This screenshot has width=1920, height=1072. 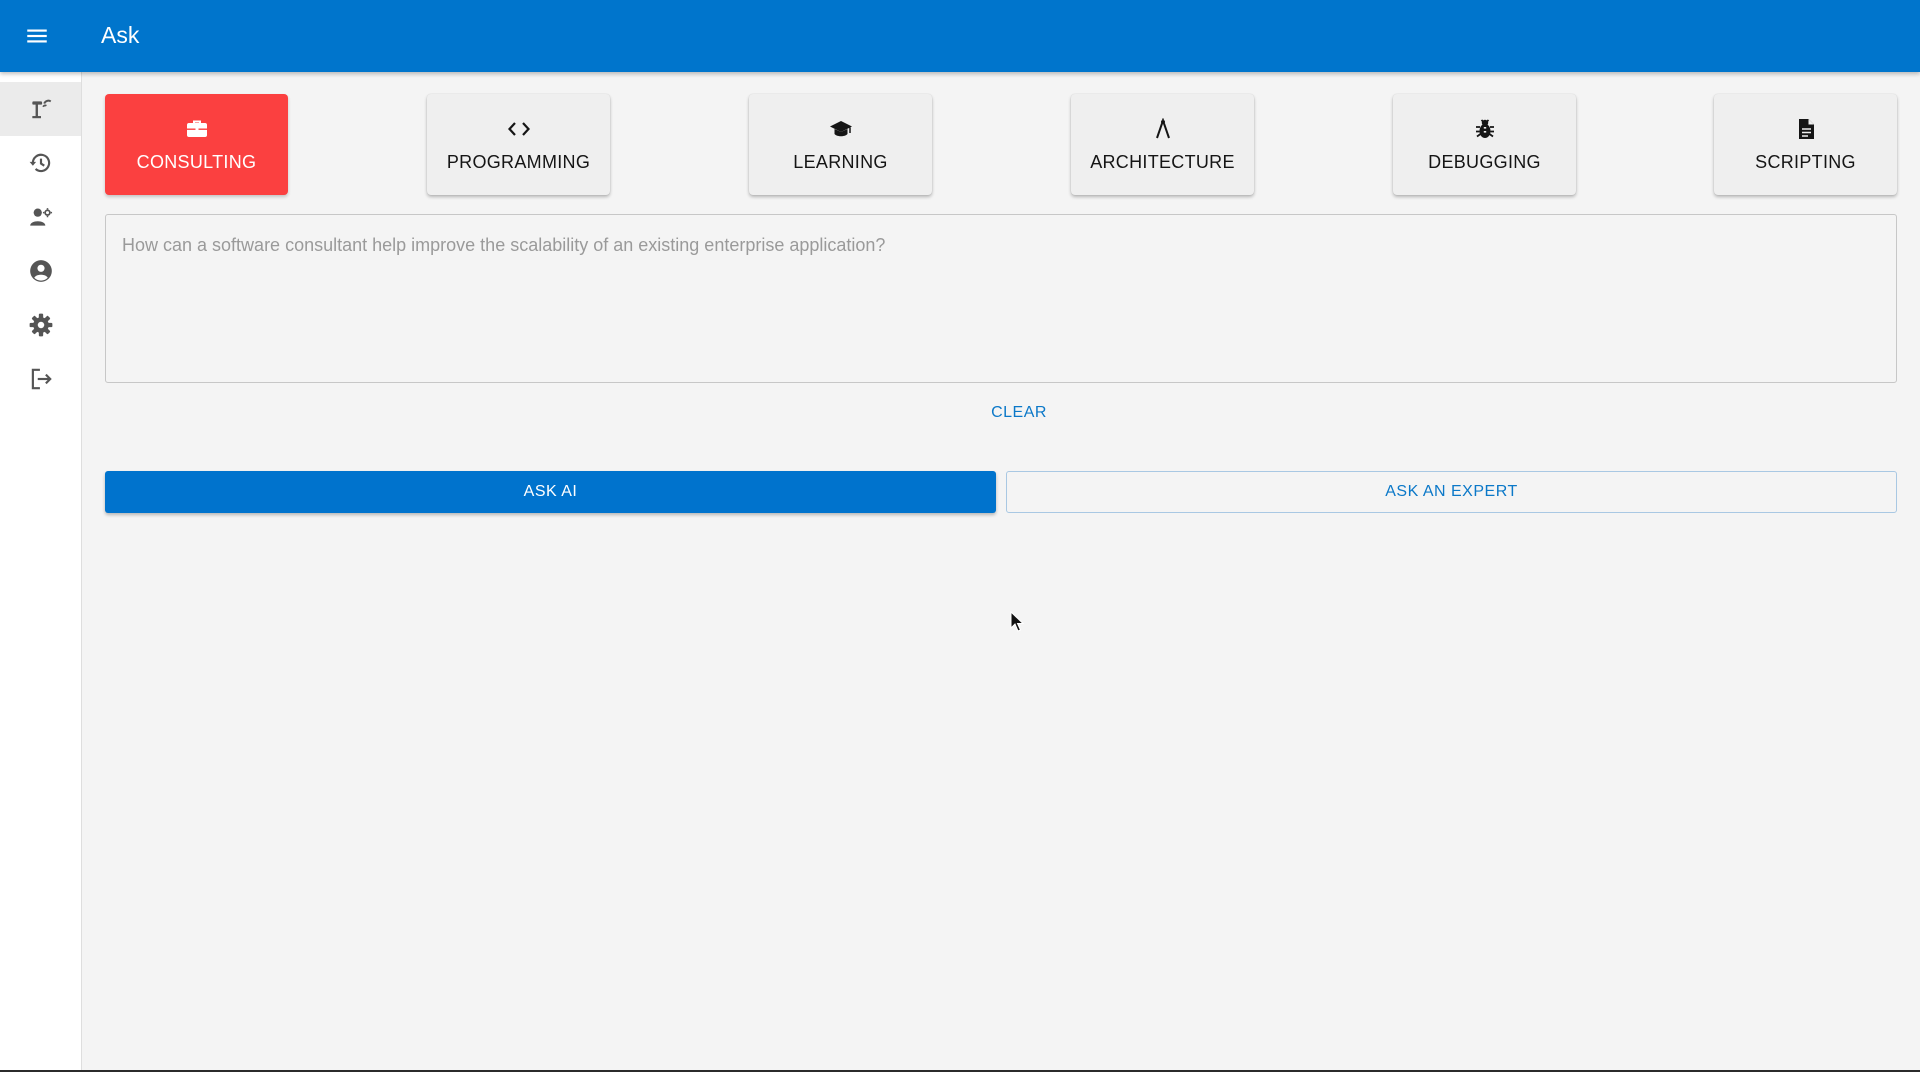 What do you see at coordinates (1484, 144) in the screenshot?
I see `category-debugging-button: DEBUGGING` at bounding box center [1484, 144].